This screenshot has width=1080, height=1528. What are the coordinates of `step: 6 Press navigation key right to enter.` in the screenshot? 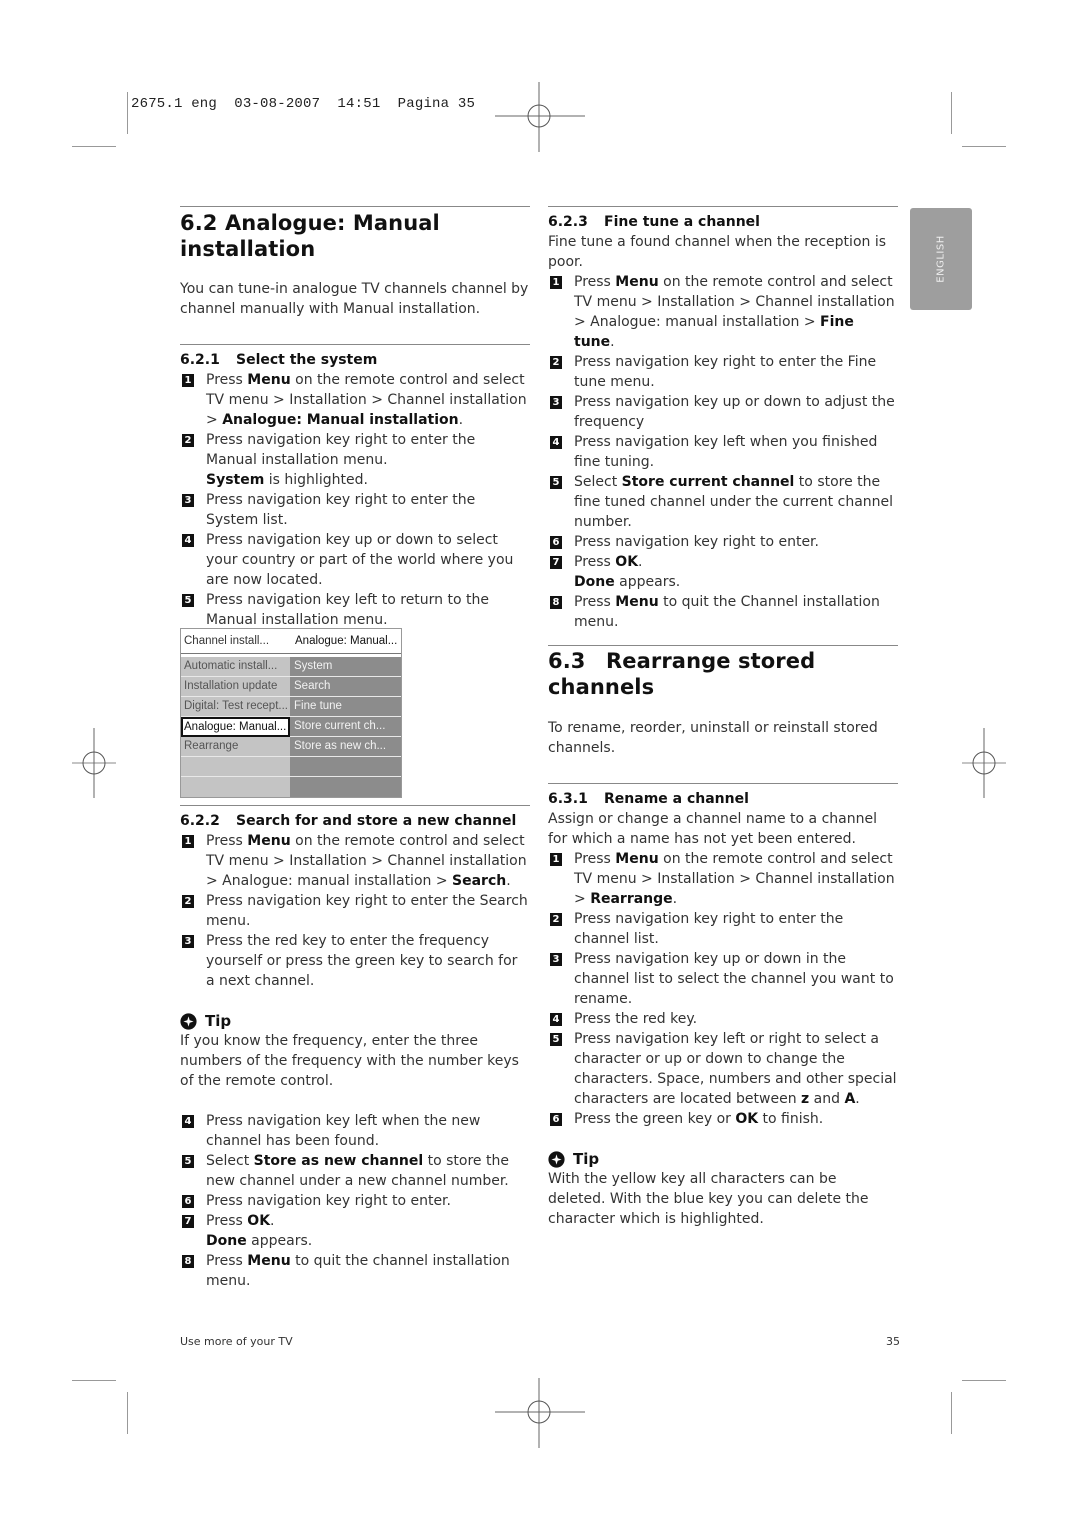 It's located at (355, 1201).